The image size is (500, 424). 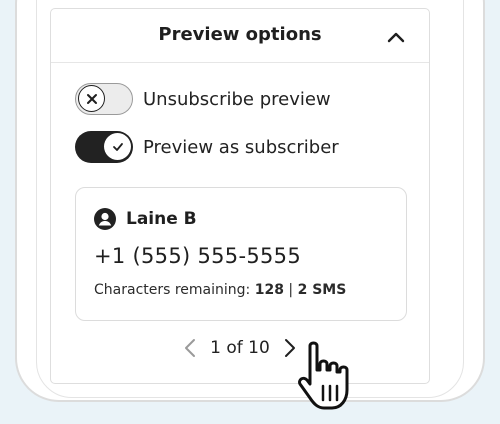 I want to click on unsubscribe-preview-row: Unsubscribe preview, so click(x=203, y=99).